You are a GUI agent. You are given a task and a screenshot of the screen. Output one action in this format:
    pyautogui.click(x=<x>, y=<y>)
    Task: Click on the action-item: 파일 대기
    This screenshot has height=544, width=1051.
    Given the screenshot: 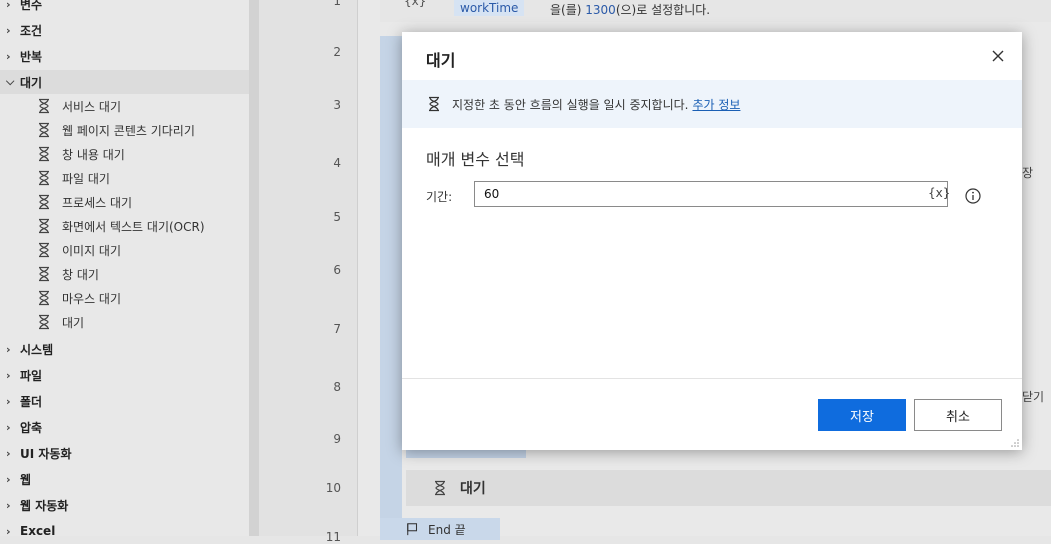 What is the action you would take?
    pyautogui.click(x=124, y=178)
    